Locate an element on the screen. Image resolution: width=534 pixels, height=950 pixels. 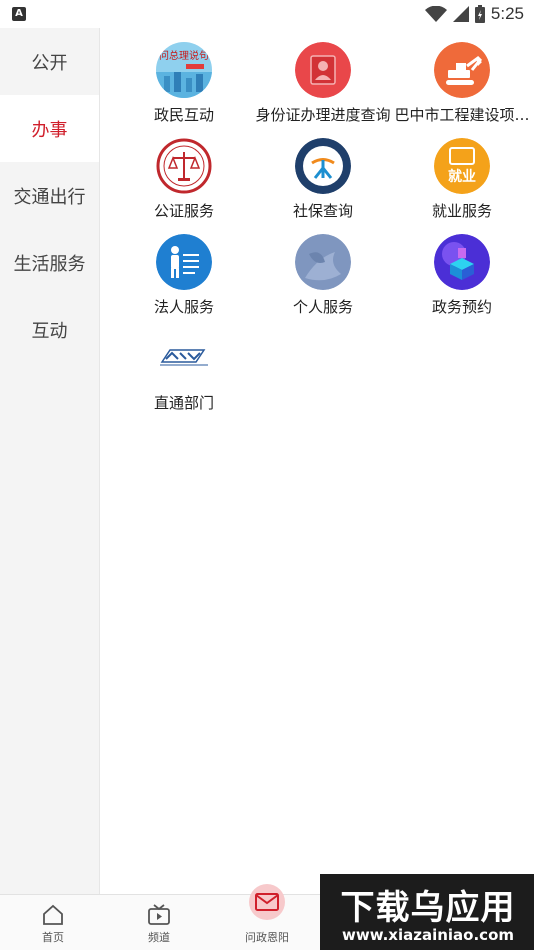
excavator-icon is located at coordinates (462, 70).